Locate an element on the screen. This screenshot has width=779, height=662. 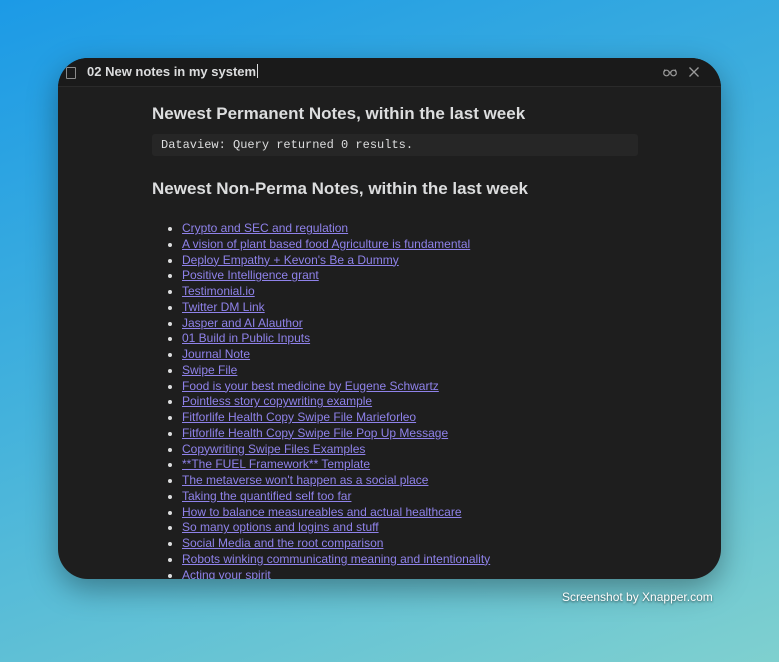
note-title-field: 02 New notes in my system is located at coordinates (173, 71).